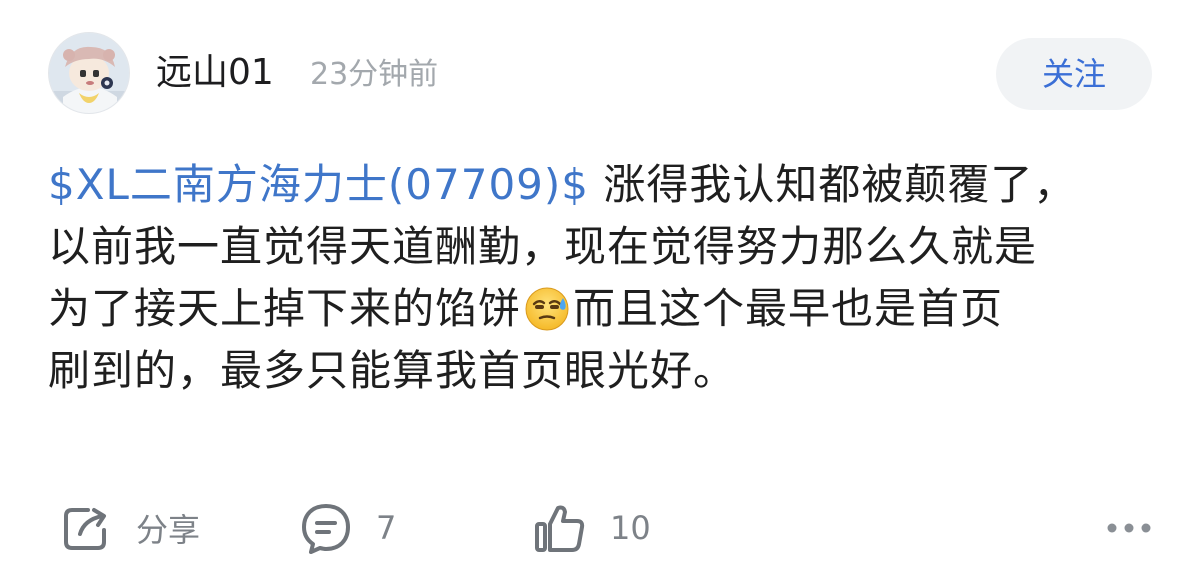  Describe the element at coordinates (374, 74) in the screenshot. I see `post-time: 23分钟前` at that location.